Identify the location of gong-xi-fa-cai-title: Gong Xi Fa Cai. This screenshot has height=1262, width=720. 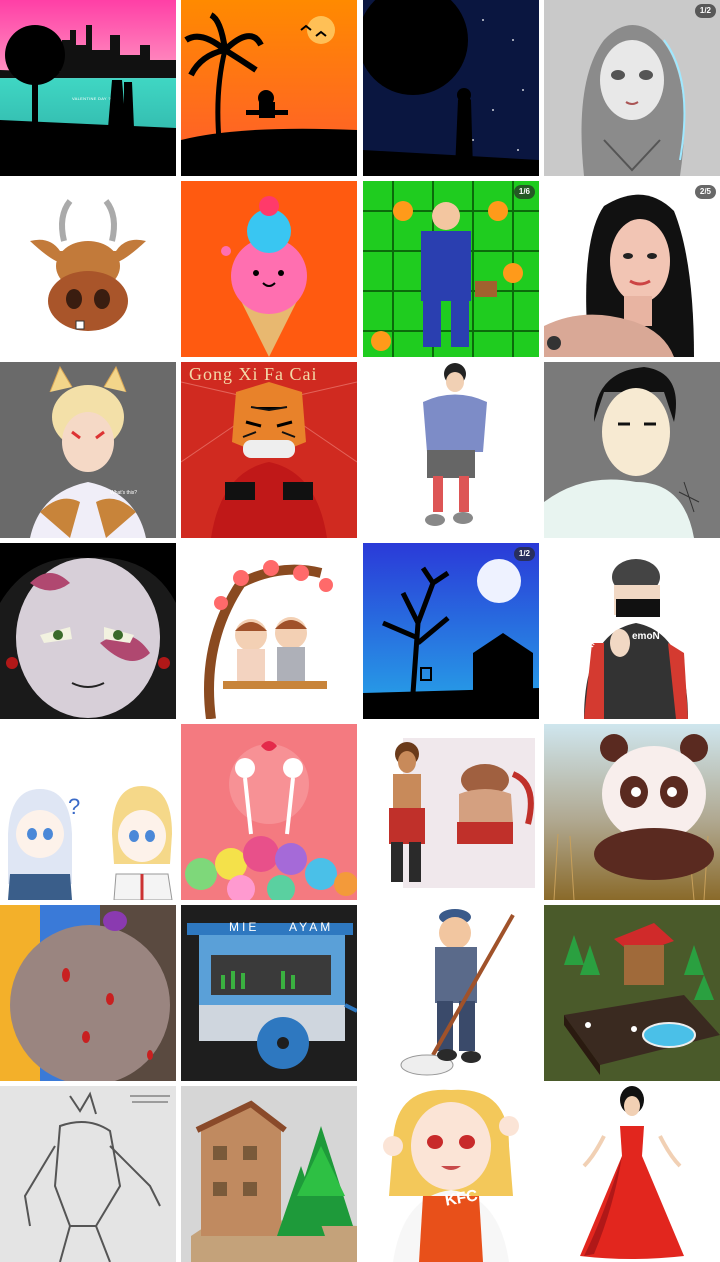
(253, 374).